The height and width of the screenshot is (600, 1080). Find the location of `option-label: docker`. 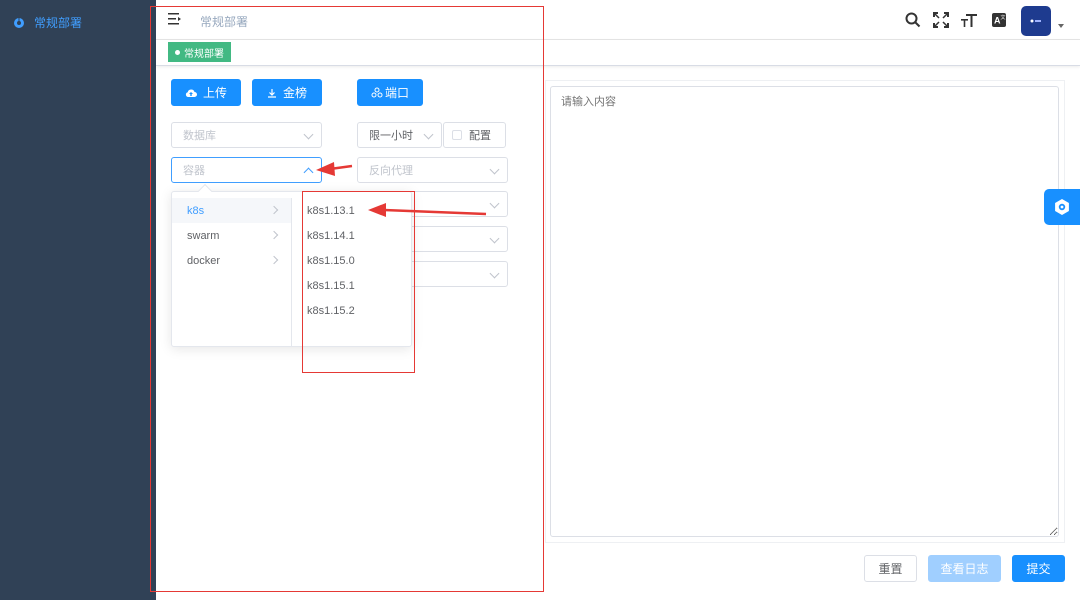

option-label: docker is located at coordinates (204, 260).